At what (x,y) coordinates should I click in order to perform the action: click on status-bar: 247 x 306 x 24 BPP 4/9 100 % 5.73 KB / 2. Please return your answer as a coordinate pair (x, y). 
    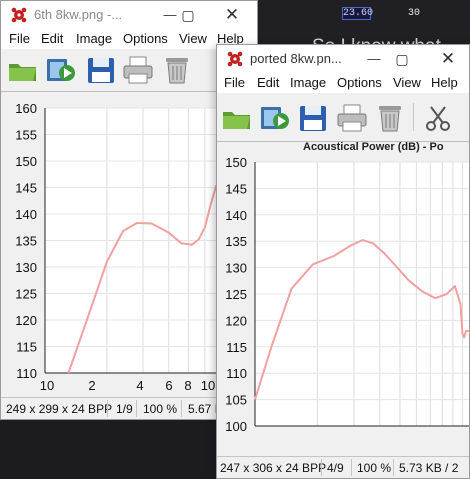
    Looking at the image, I should click on (343, 467).